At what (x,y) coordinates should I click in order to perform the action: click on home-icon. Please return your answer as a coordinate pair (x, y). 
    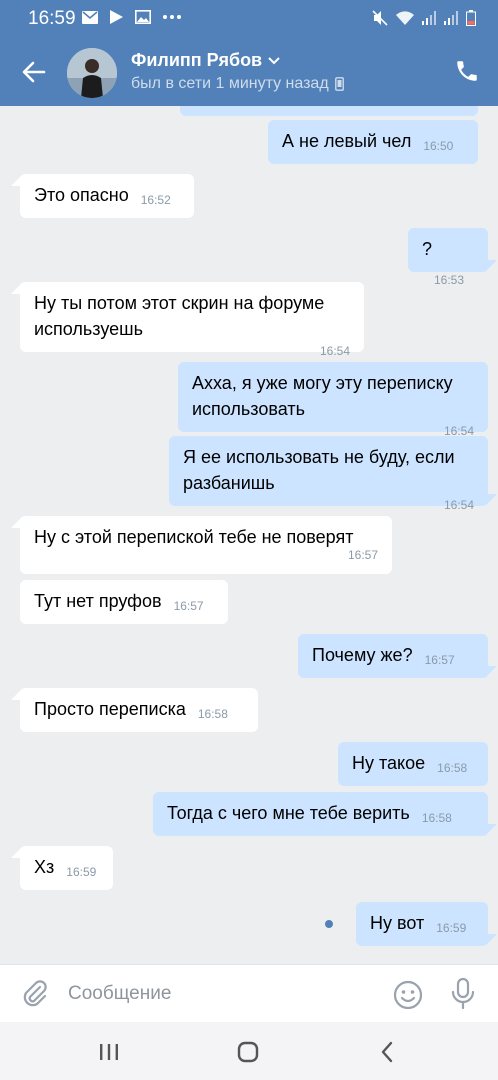
    Looking at the image, I should click on (248, 1052).